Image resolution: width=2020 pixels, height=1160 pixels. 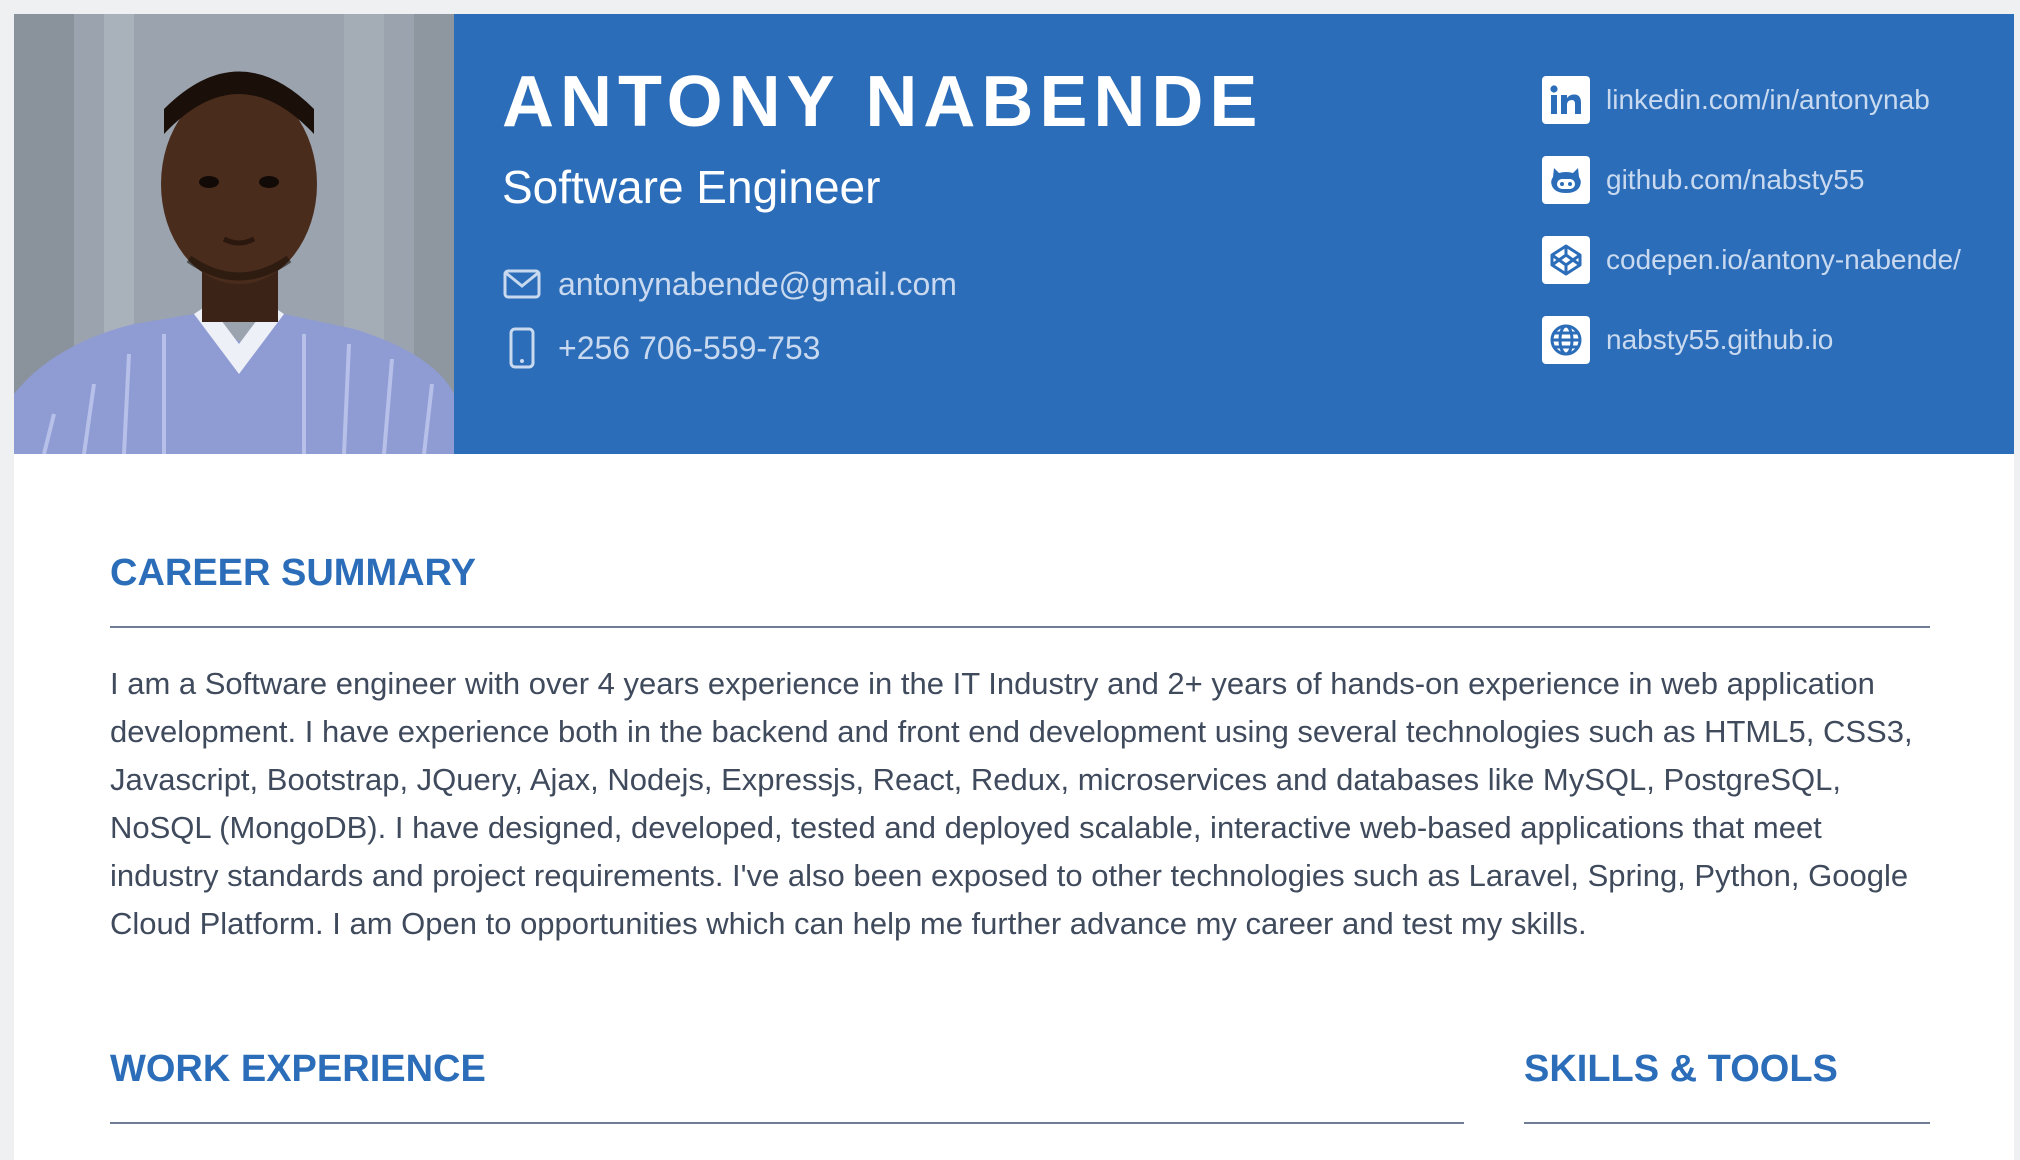 I want to click on profile-photo, so click(x=234, y=234).